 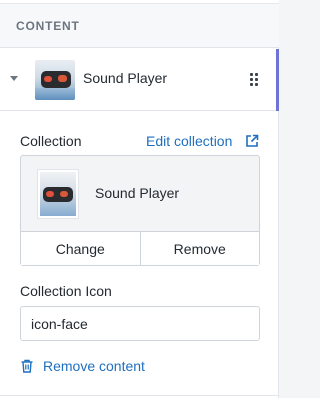 I want to click on remove-content-button: Remove content, so click(x=82, y=366).